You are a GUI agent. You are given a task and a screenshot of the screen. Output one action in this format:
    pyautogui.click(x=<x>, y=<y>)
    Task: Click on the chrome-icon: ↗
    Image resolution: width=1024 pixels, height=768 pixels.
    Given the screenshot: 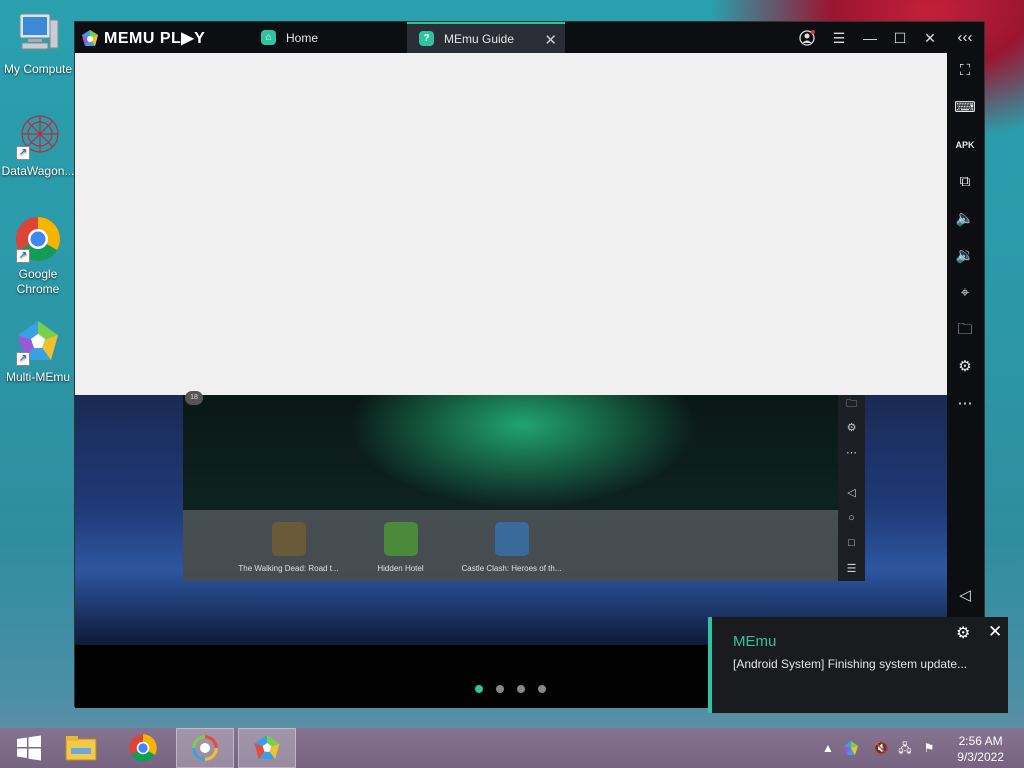 What is the action you would take?
    pyautogui.click(x=38, y=239)
    